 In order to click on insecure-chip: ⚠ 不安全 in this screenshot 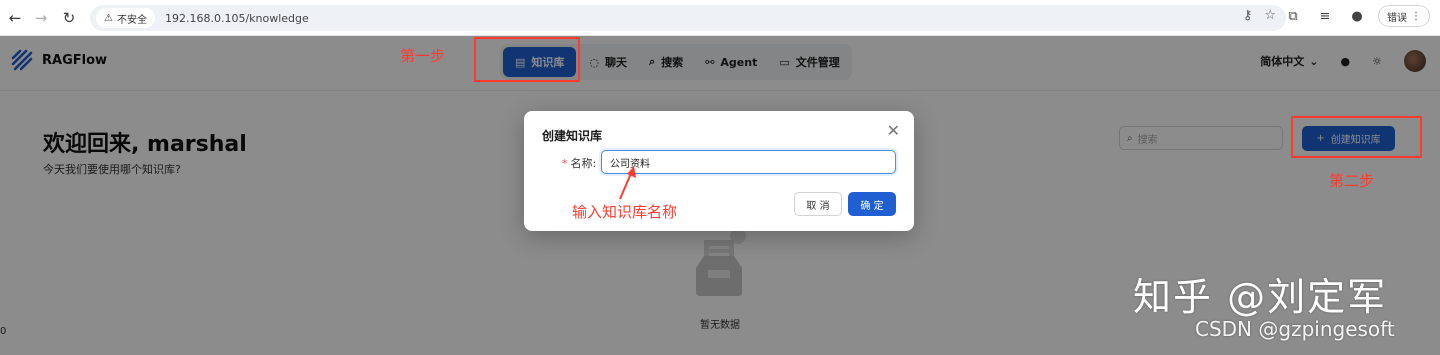, I will do `click(125, 18)`.